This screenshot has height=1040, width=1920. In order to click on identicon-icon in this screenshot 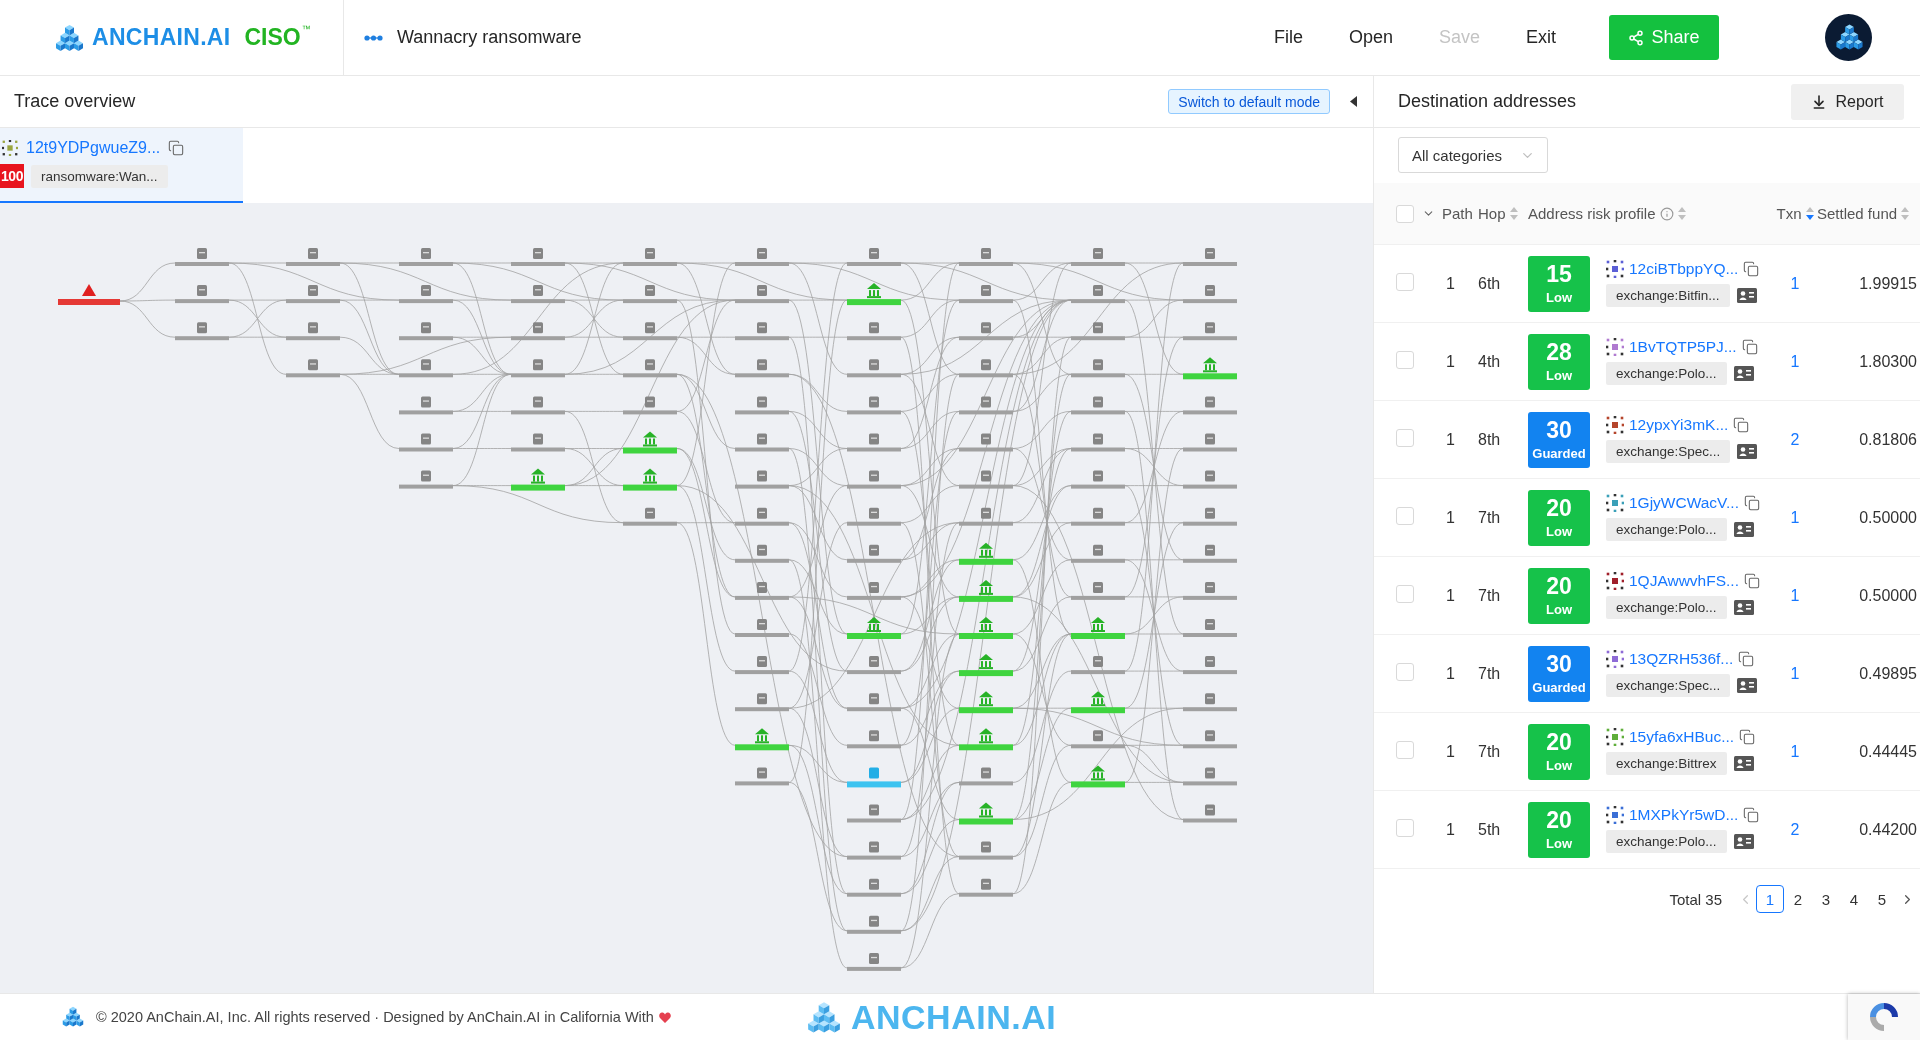, I will do `click(10, 148)`.